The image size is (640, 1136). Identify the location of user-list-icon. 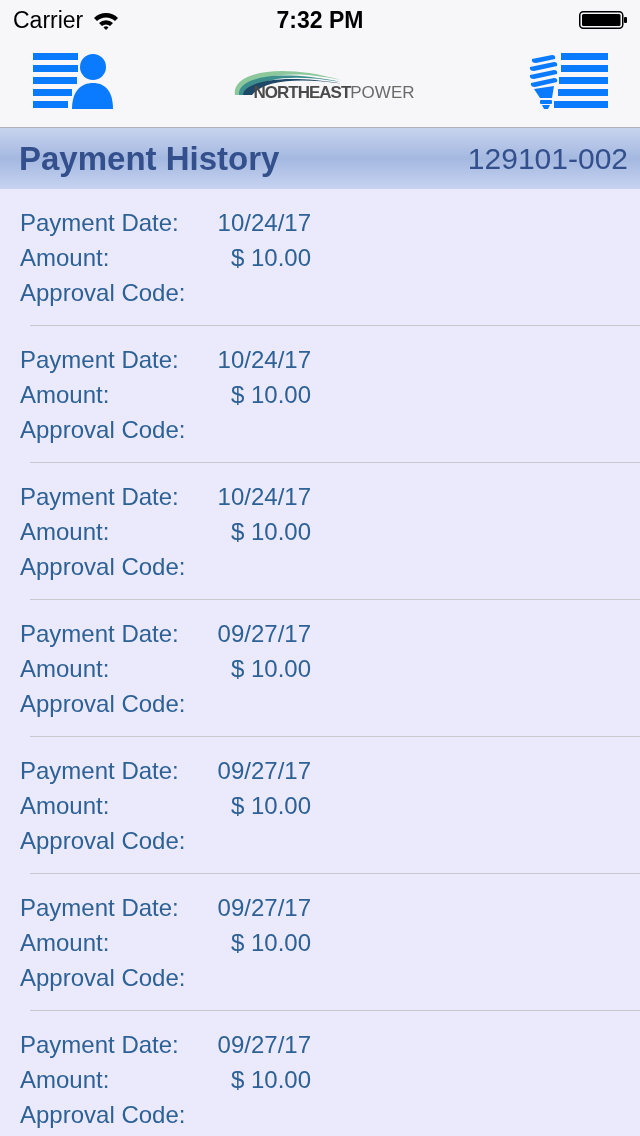
(73, 81).